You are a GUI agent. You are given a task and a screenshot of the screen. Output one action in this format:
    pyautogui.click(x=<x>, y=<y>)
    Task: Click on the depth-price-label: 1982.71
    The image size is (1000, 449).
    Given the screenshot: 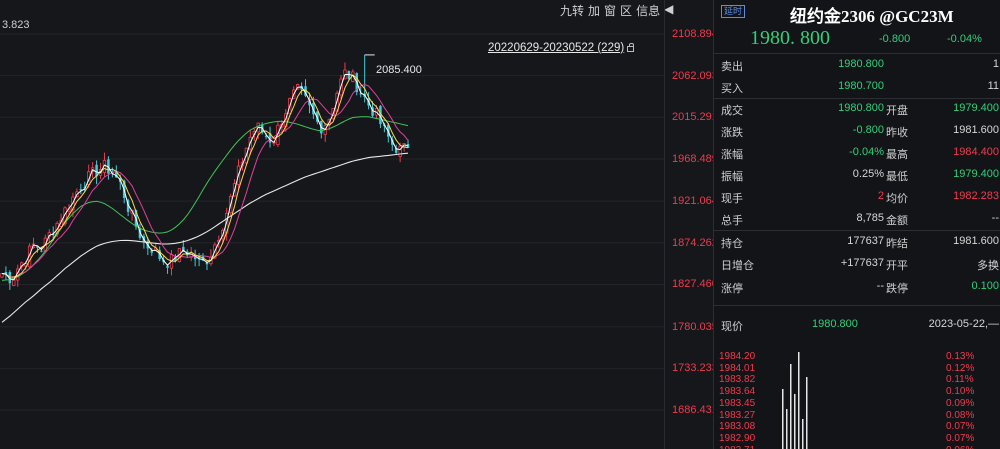 What is the action you would take?
    pyautogui.click(x=737, y=447)
    